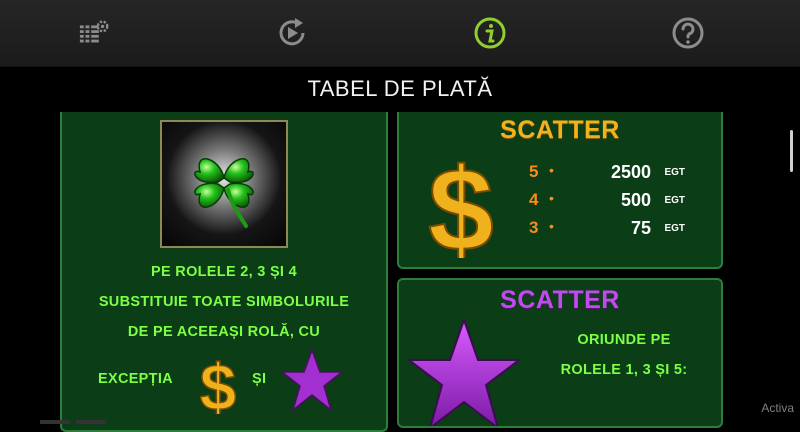  I want to click on info-button, so click(490, 33).